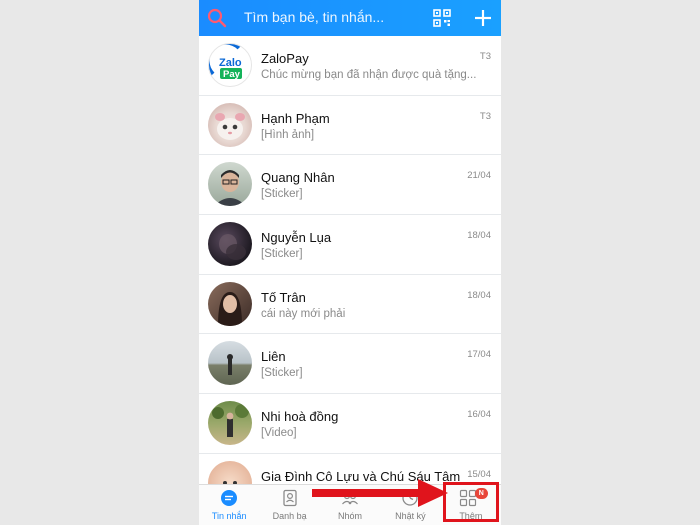 Image resolution: width=700 pixels, height=525 pixels. Describe the element at coordinates (410, 516) in the screenshot. I see `tab-label: Nhật ký` at that location.